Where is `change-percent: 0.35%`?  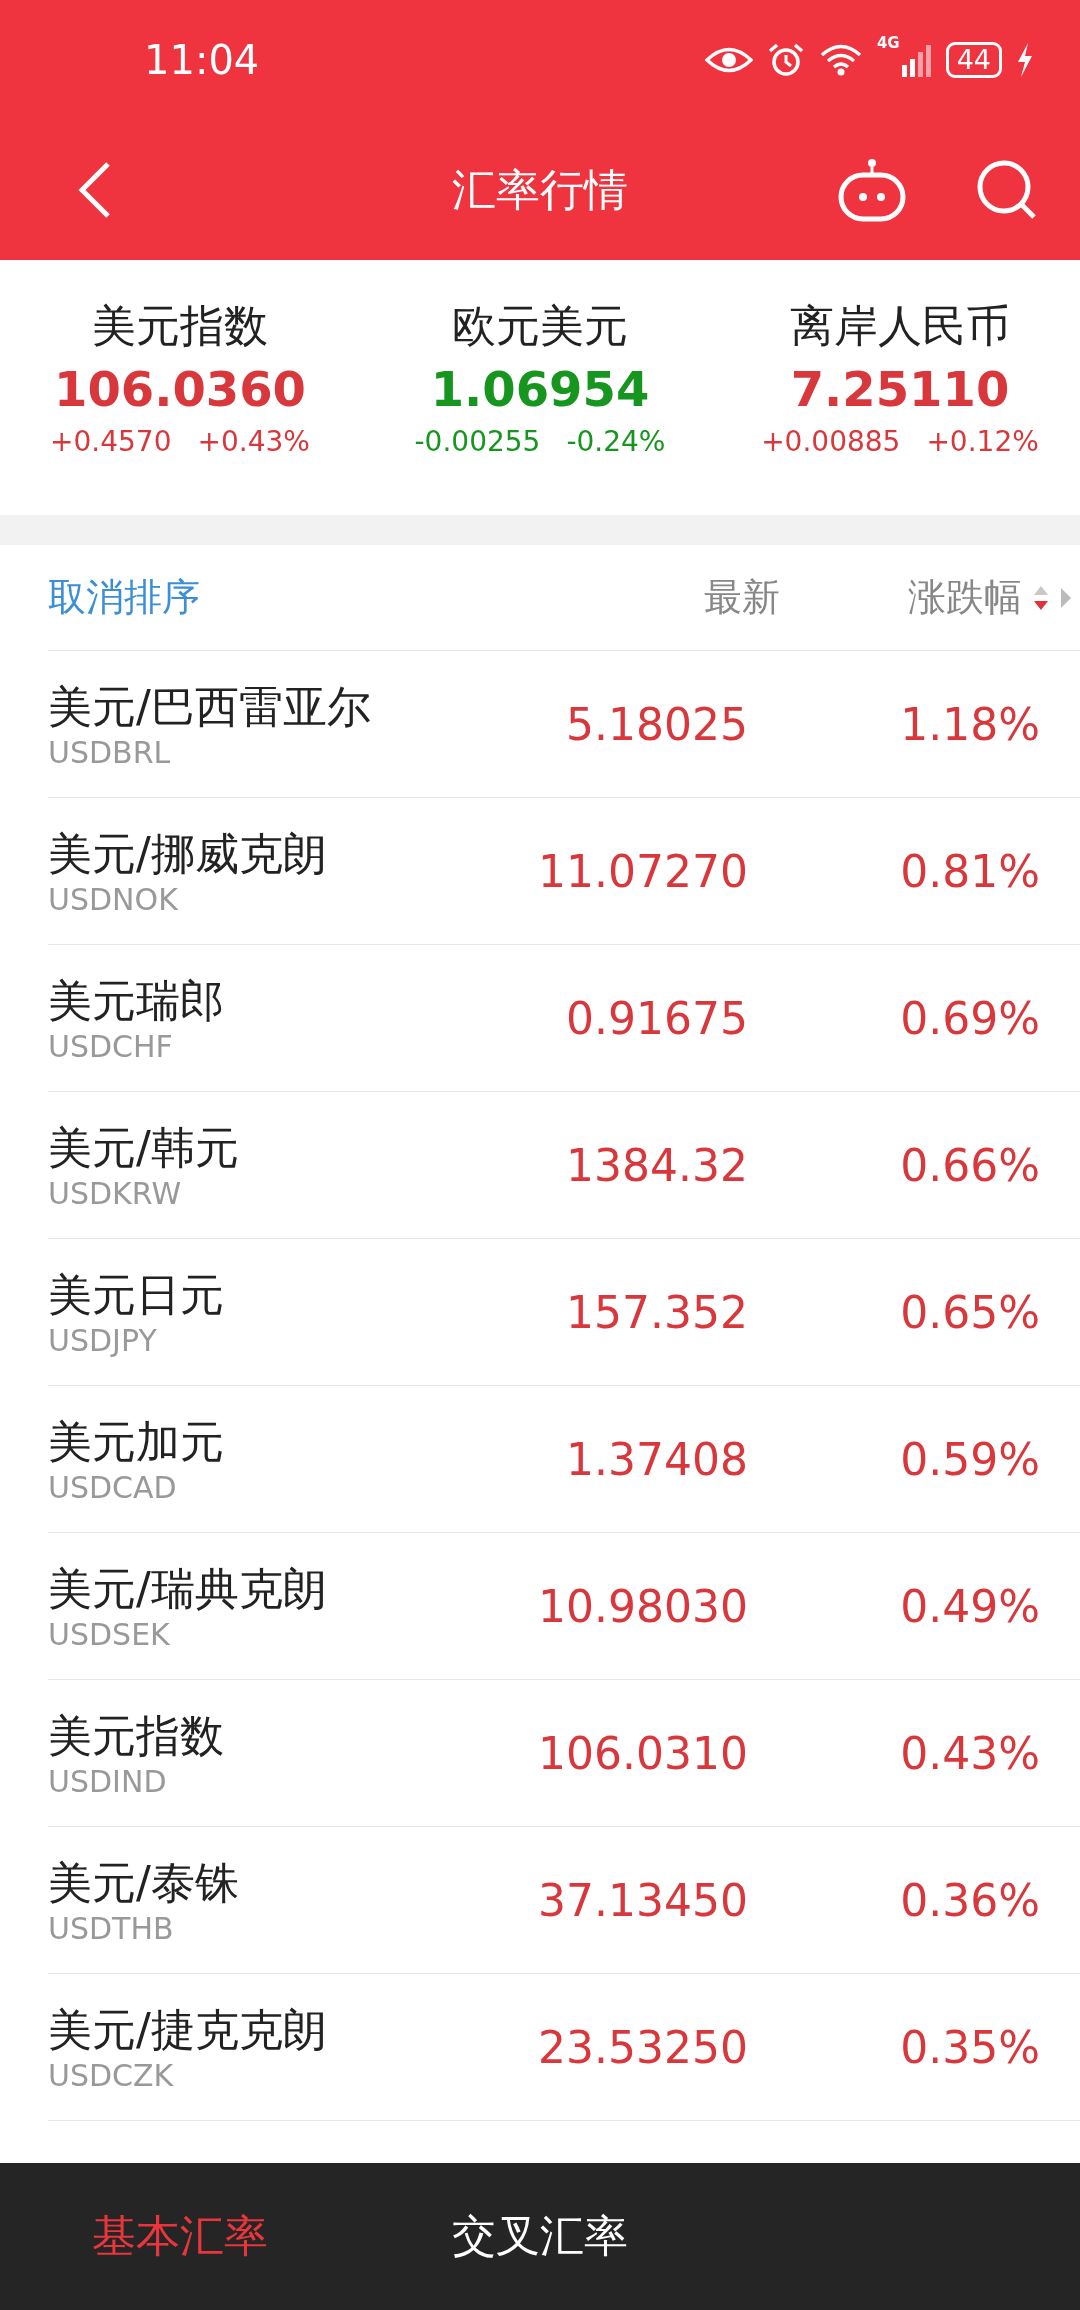
change-percent: 0.35% is located at coordinates (969, 2047).